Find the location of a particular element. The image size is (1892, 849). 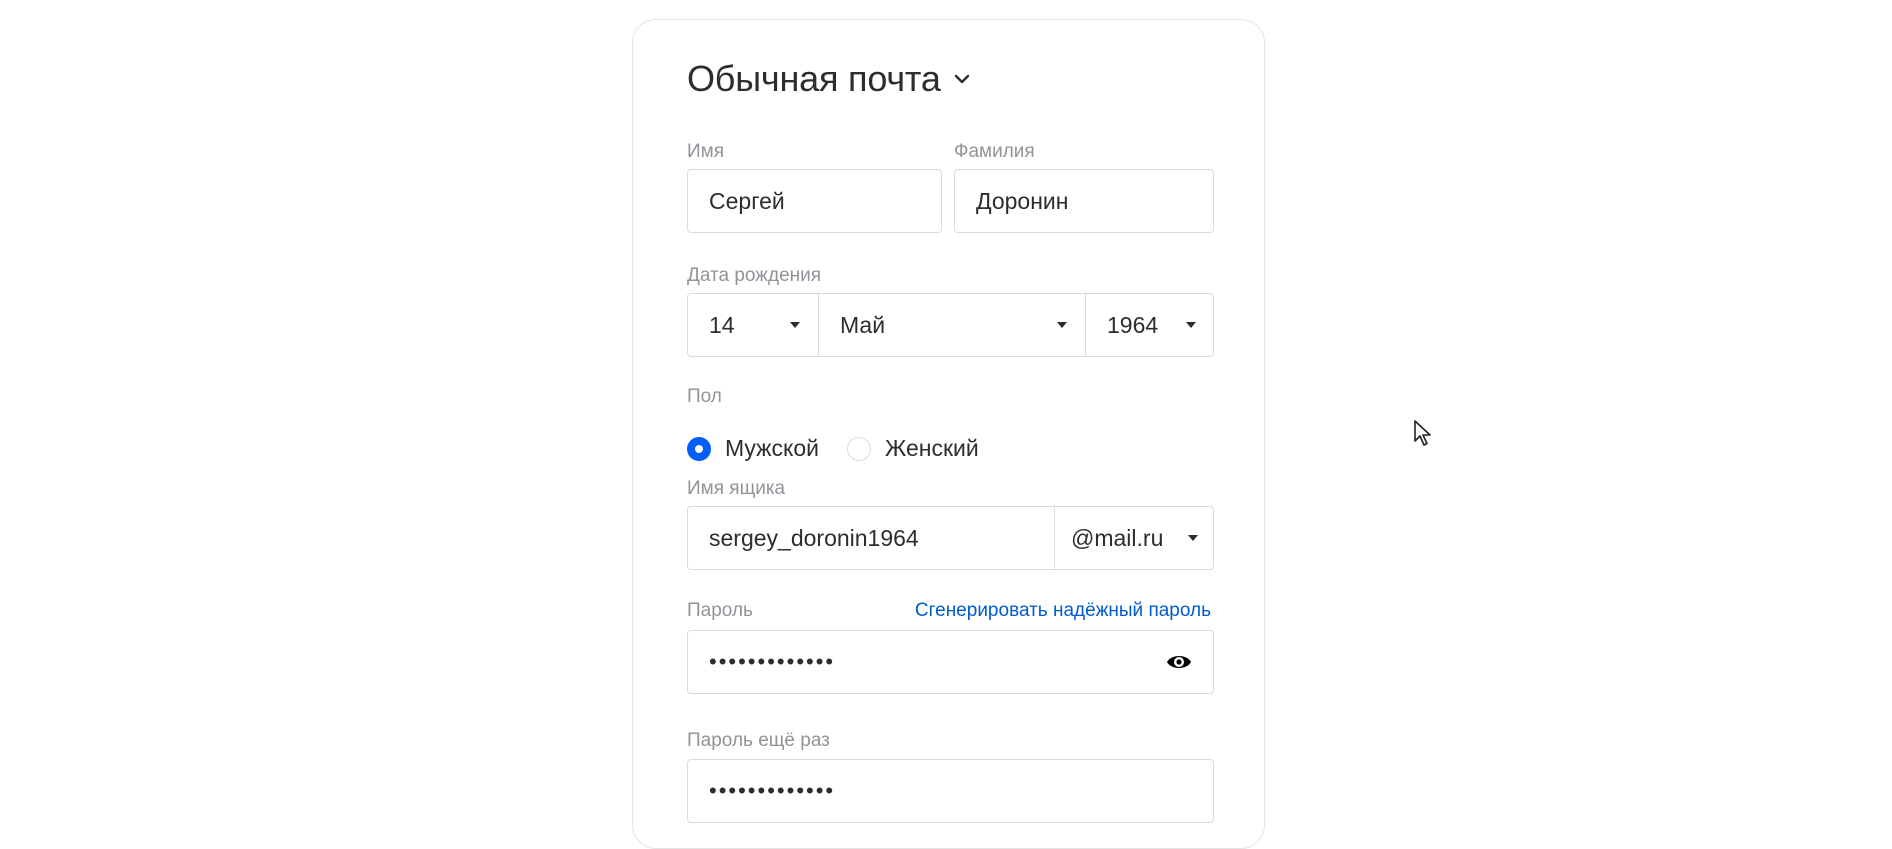

domain-value: @mail.ru is located at coordinates (1117, 537).